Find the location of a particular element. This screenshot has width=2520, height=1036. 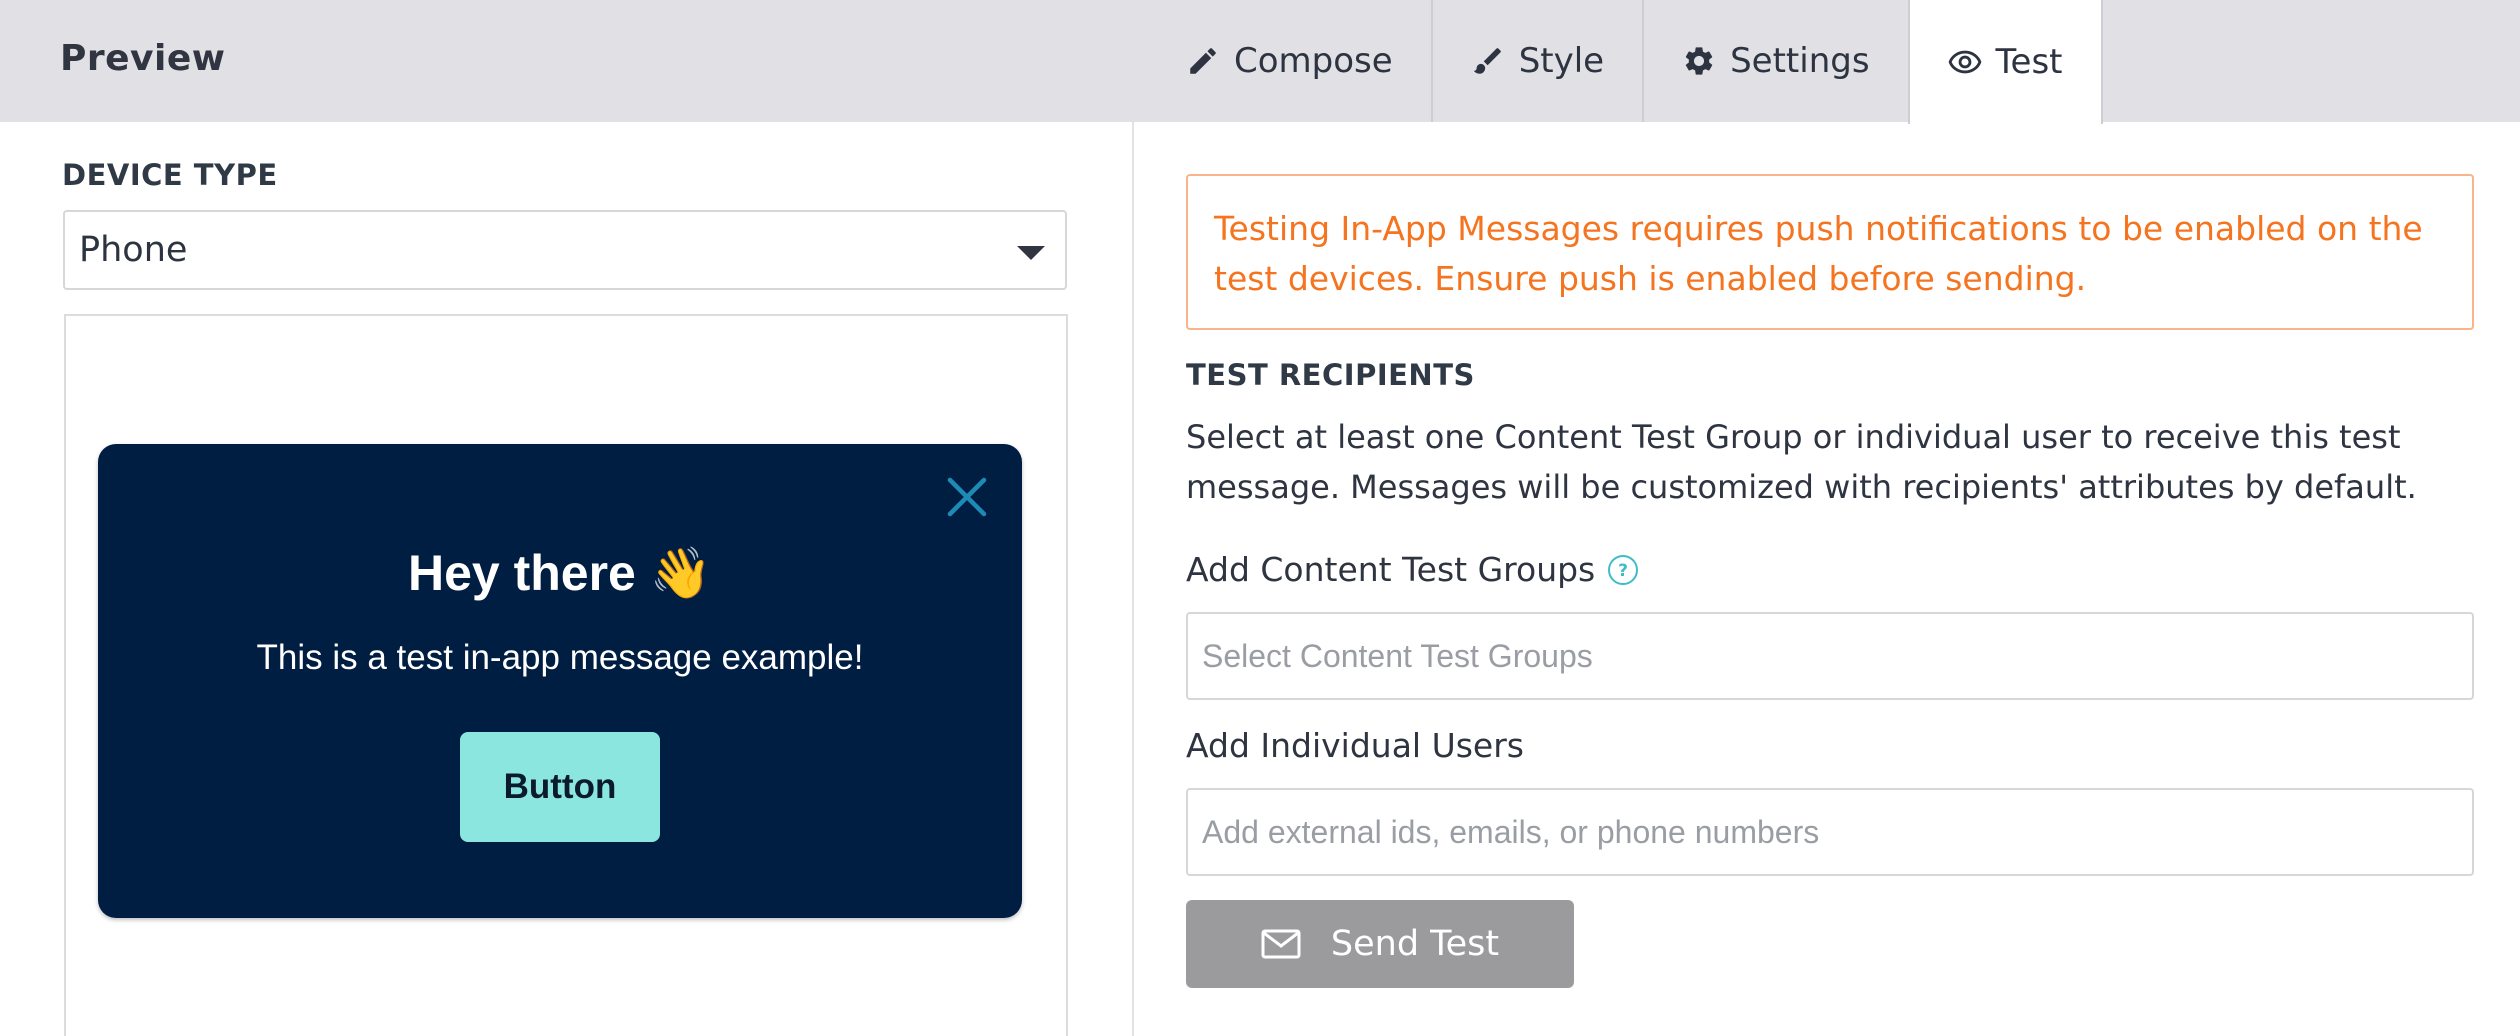

send-test-button: Send Test is located at coordinates (1380, 944).